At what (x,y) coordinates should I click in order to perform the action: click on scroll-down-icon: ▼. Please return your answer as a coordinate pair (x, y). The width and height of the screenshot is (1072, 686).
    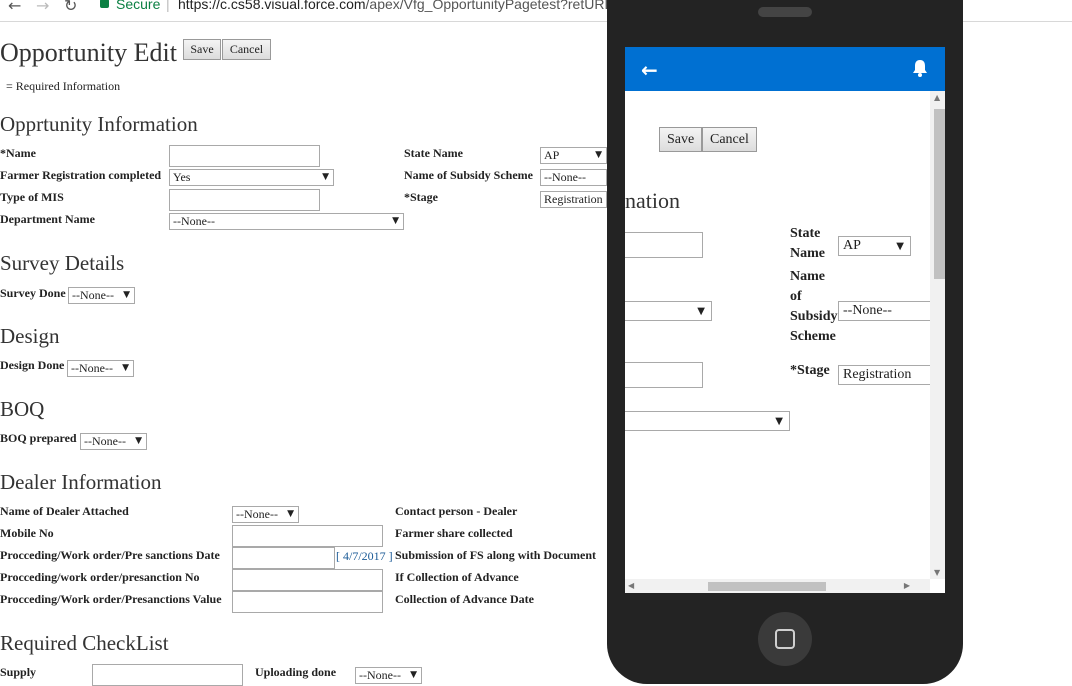
    Looking at the image, I should click on (937, 572).